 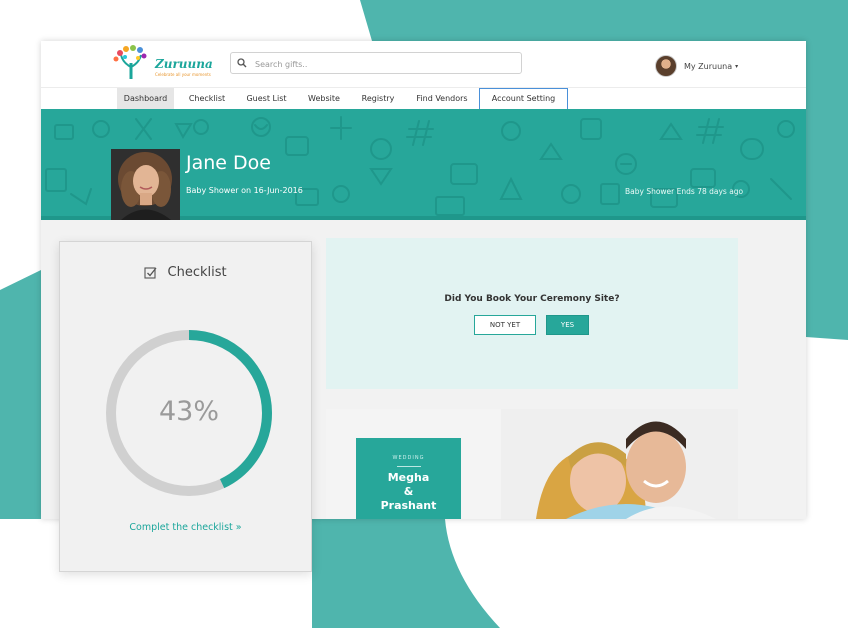 I want to click on yes-button: YES, so click(x=567, y=325).